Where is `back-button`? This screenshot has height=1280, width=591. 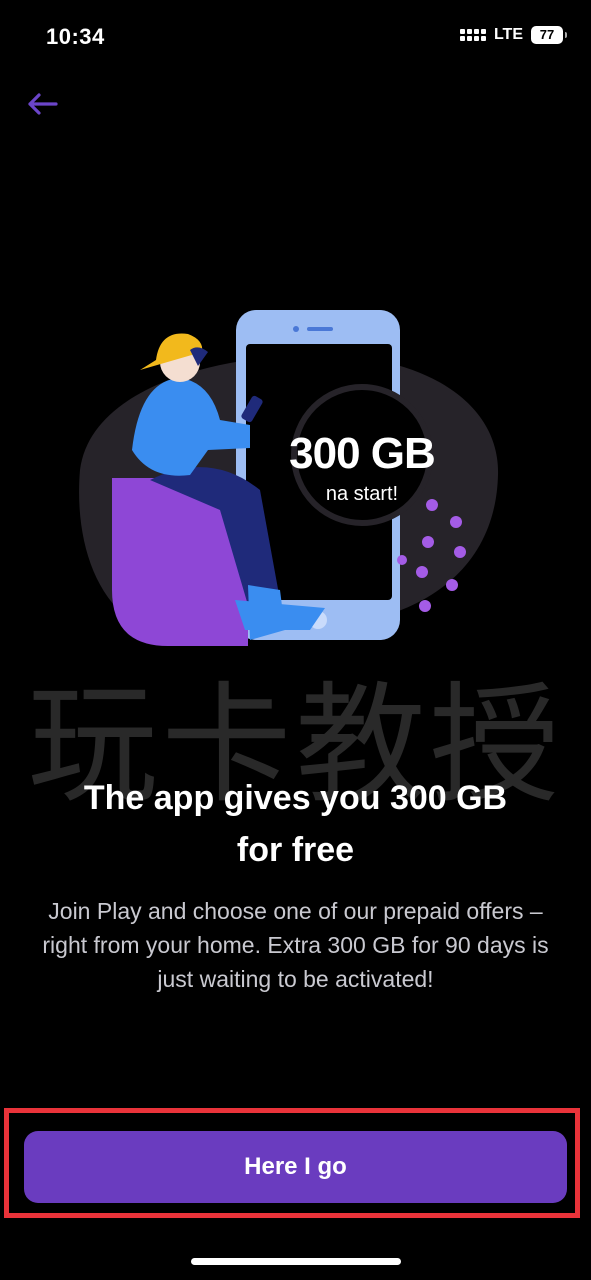 back-button is located at coordinates (44, 104).